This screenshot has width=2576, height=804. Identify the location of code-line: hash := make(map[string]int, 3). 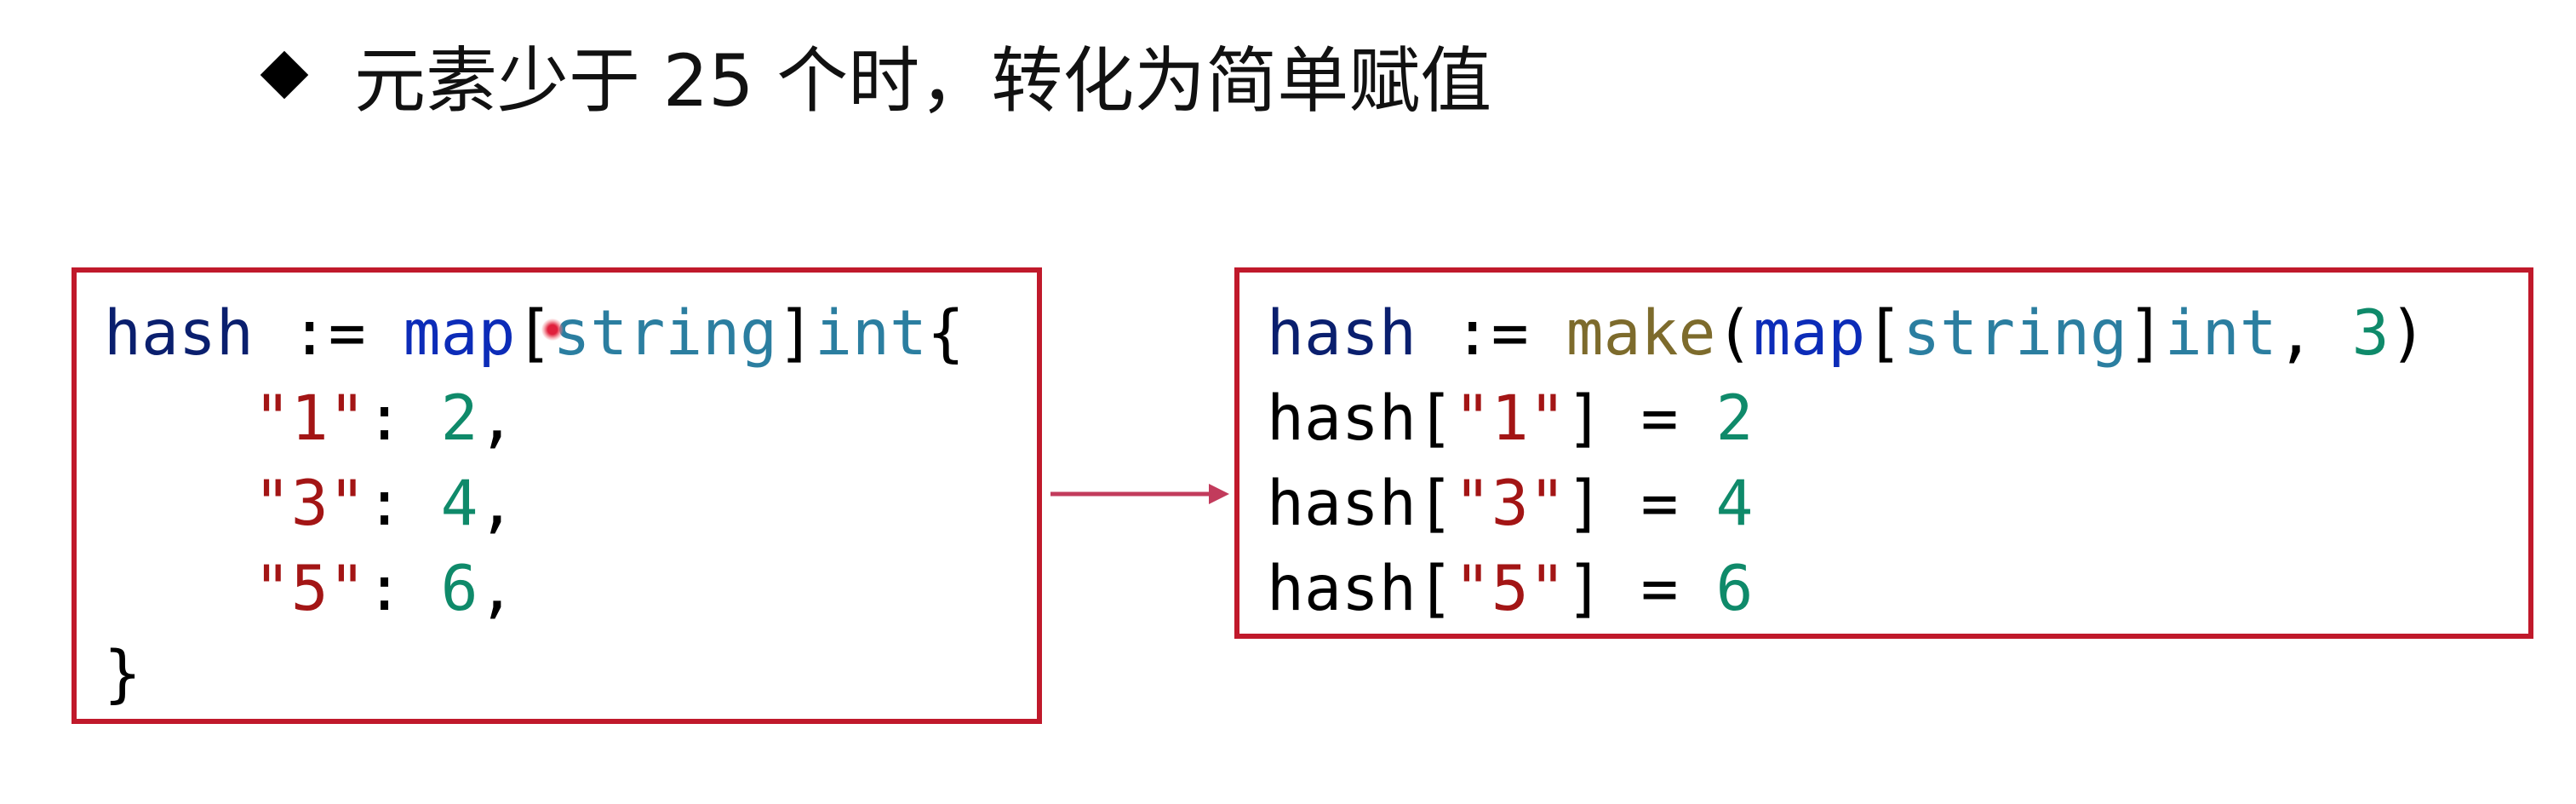
(1847, 333).